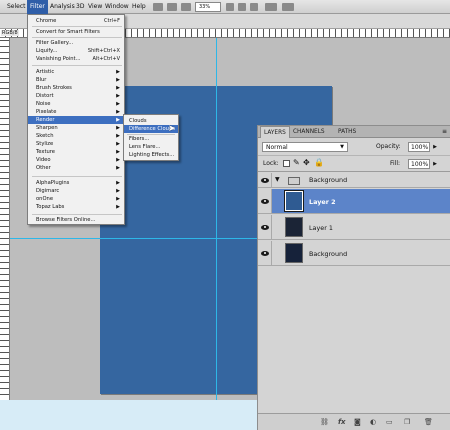 The image size is (450, 430). What do you see at coordinates (271, 7) in the screenshot?
I see `arrange-documents-icon` at bounding box center [271, 7].